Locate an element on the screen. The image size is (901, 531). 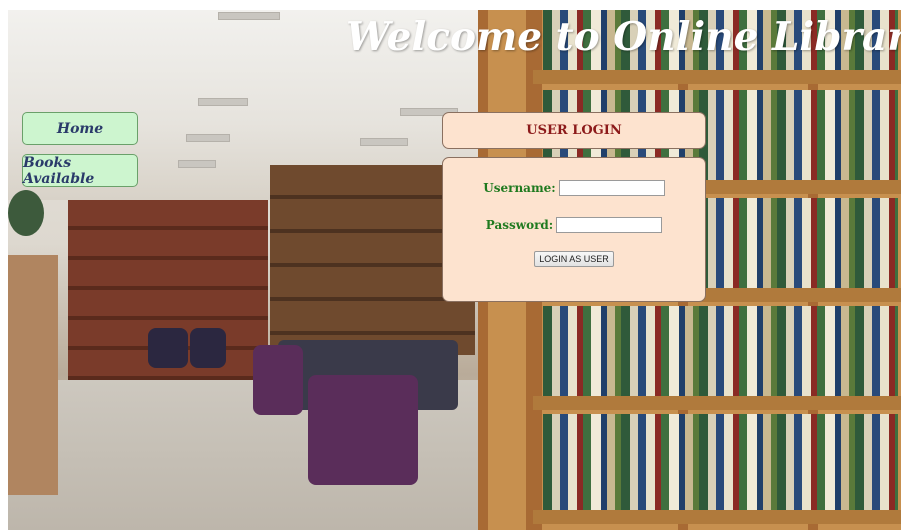
nav-books-available-button: Books Available is located at coordinates (80, 170).